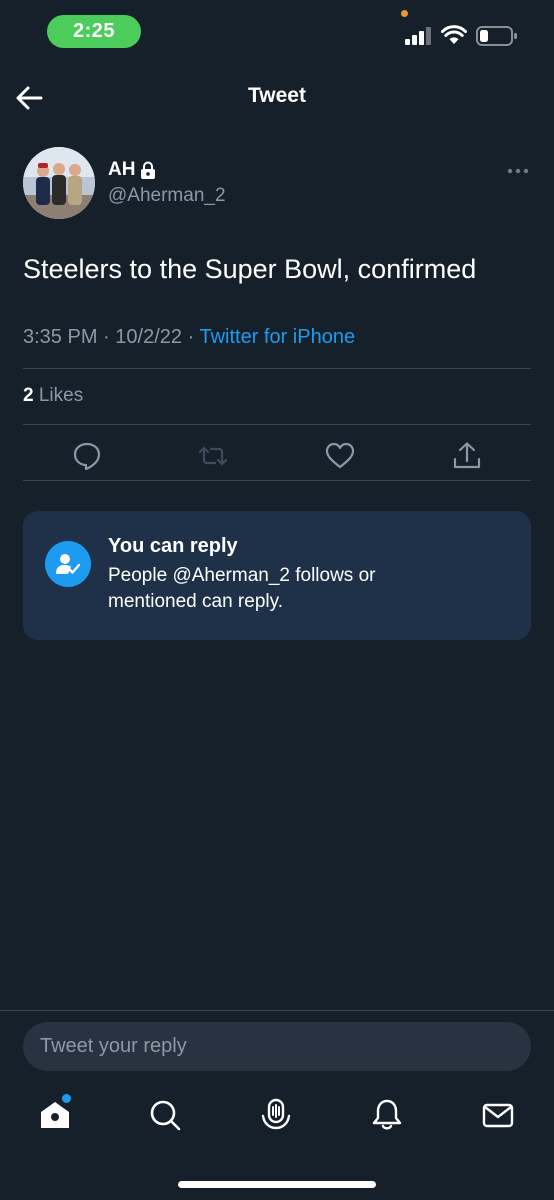  Describe the element at coordinates (113, 1046) in the screenshot. I see `reply-input-placeholder: Tweet your reply` at that location.